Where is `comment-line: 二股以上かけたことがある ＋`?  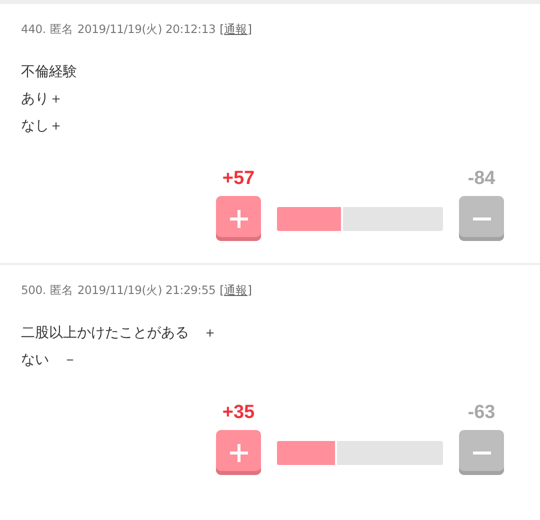 comment-line: 二股以上かけたことがある ＋ is located at coordinates (119, 333).